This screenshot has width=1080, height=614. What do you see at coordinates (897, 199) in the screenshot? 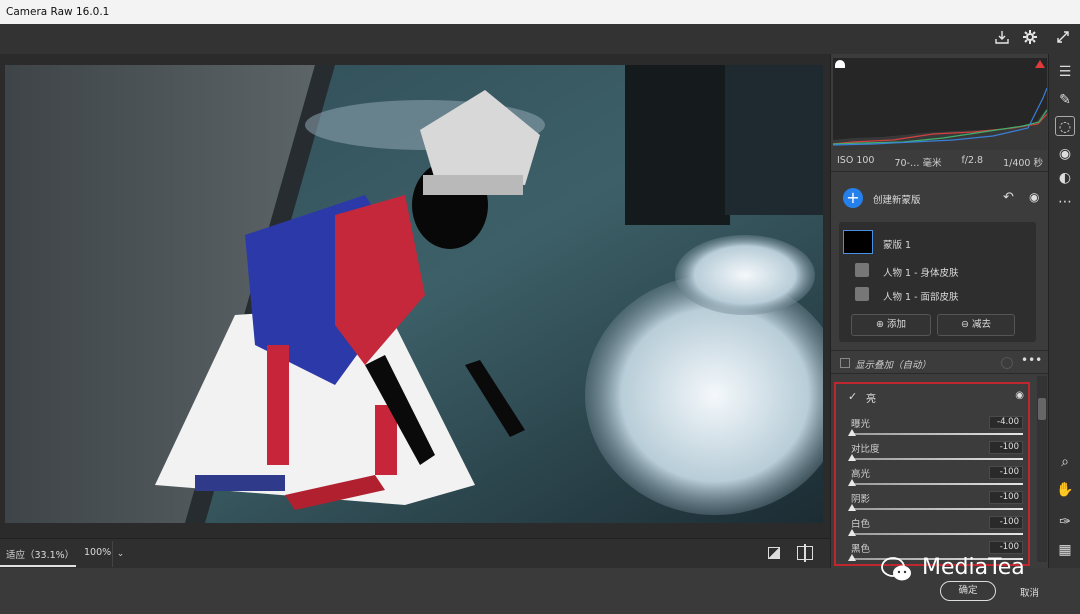
I see `create-mask-label: 创建新蒙版` at bounding box center [897, 199].